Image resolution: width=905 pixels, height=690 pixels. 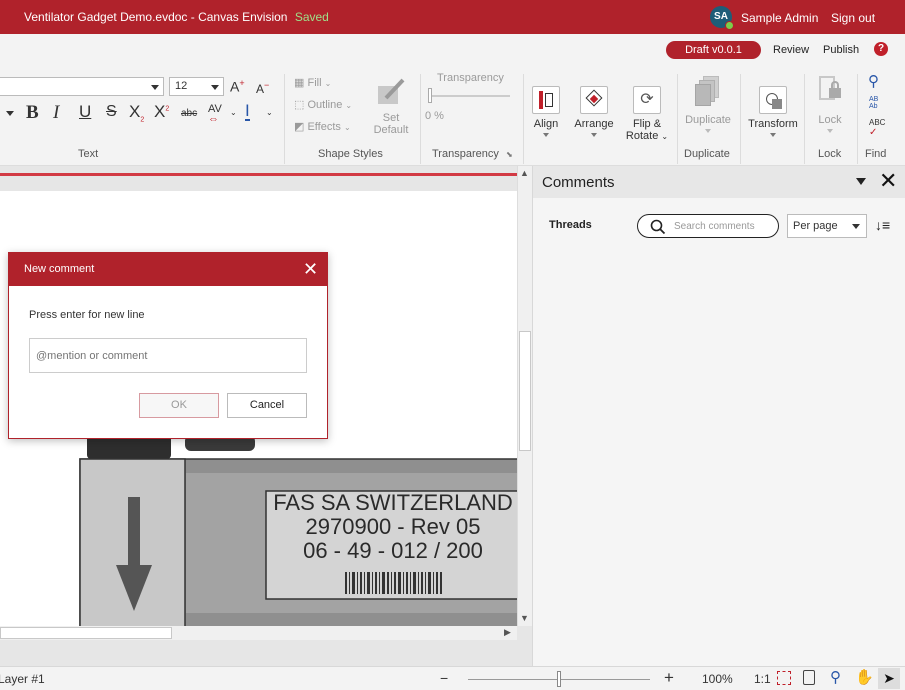 I want to click on spacing-caret-icon: ⌄, so click(x=233, y=112).